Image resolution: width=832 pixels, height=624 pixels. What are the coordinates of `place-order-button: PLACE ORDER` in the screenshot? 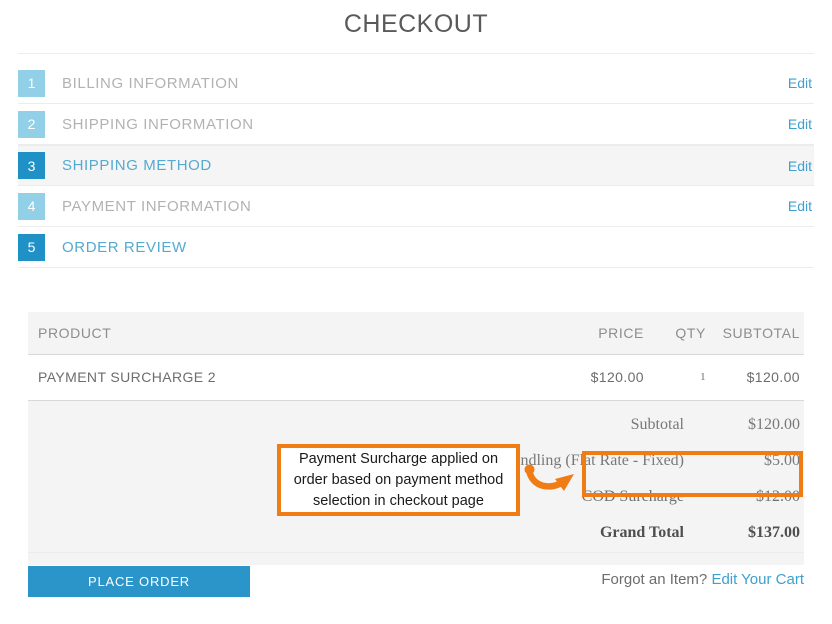 It's located at (139, 581).